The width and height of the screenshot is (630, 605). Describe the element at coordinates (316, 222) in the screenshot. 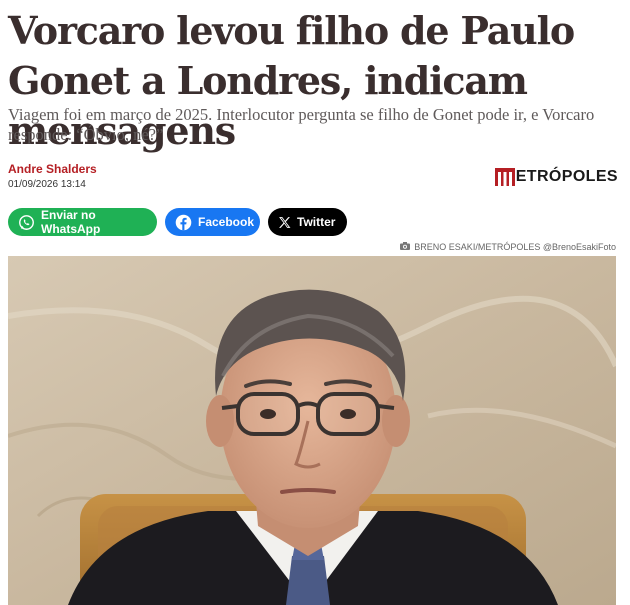

I see `twitter-button-label: Twitter` at that location.